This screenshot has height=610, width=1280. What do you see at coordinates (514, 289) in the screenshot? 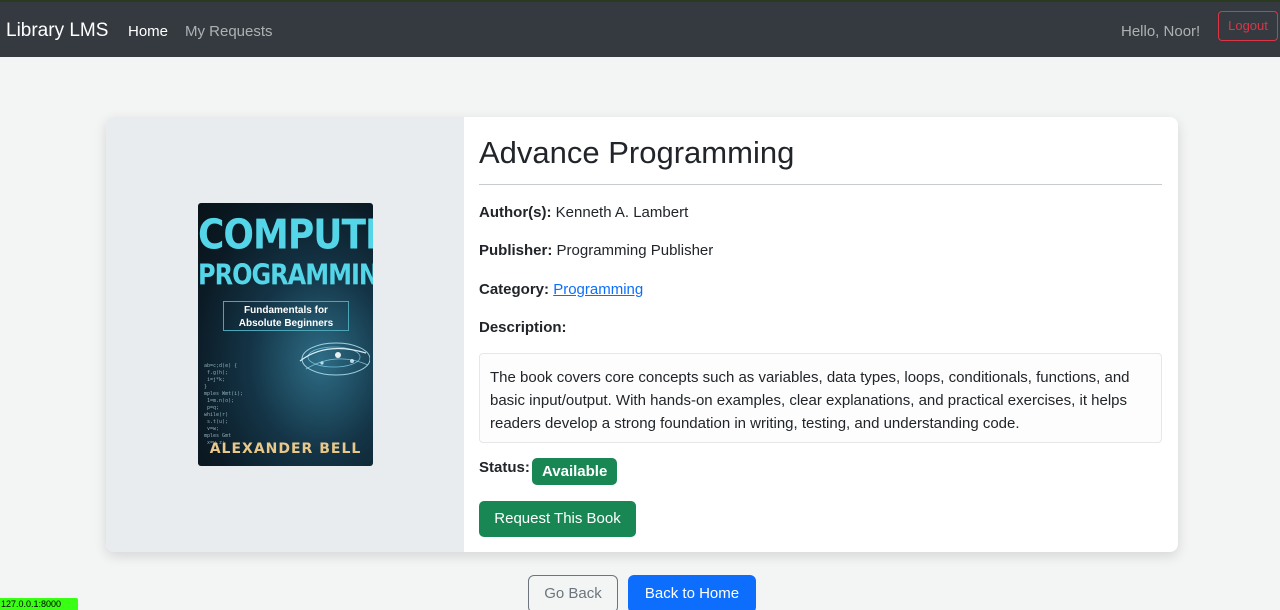
I see `category-label: Category:` at bounding box center [514, 289].